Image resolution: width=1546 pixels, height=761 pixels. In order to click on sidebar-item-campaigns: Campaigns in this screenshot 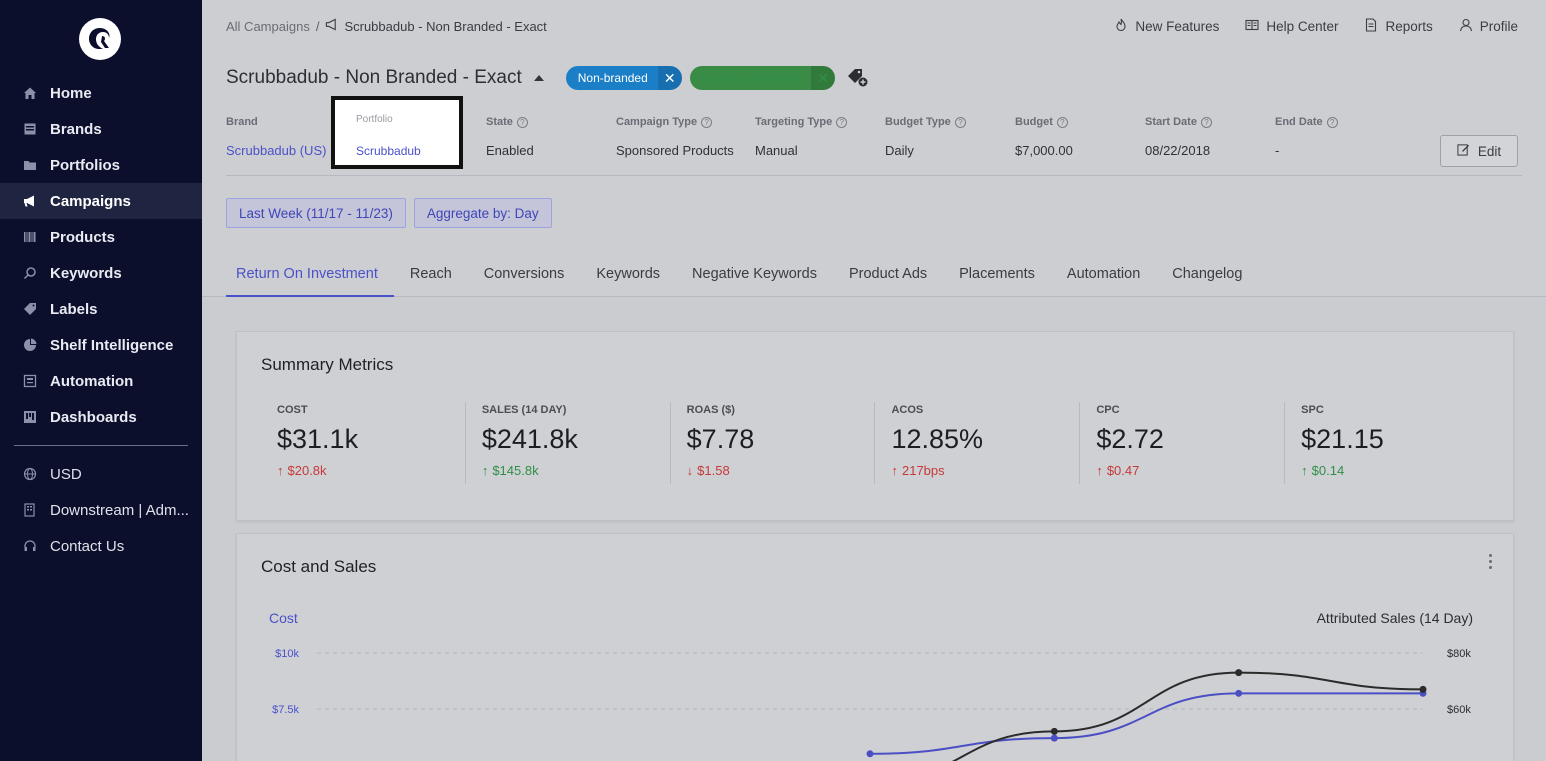, I will do `click(101, 201)`.